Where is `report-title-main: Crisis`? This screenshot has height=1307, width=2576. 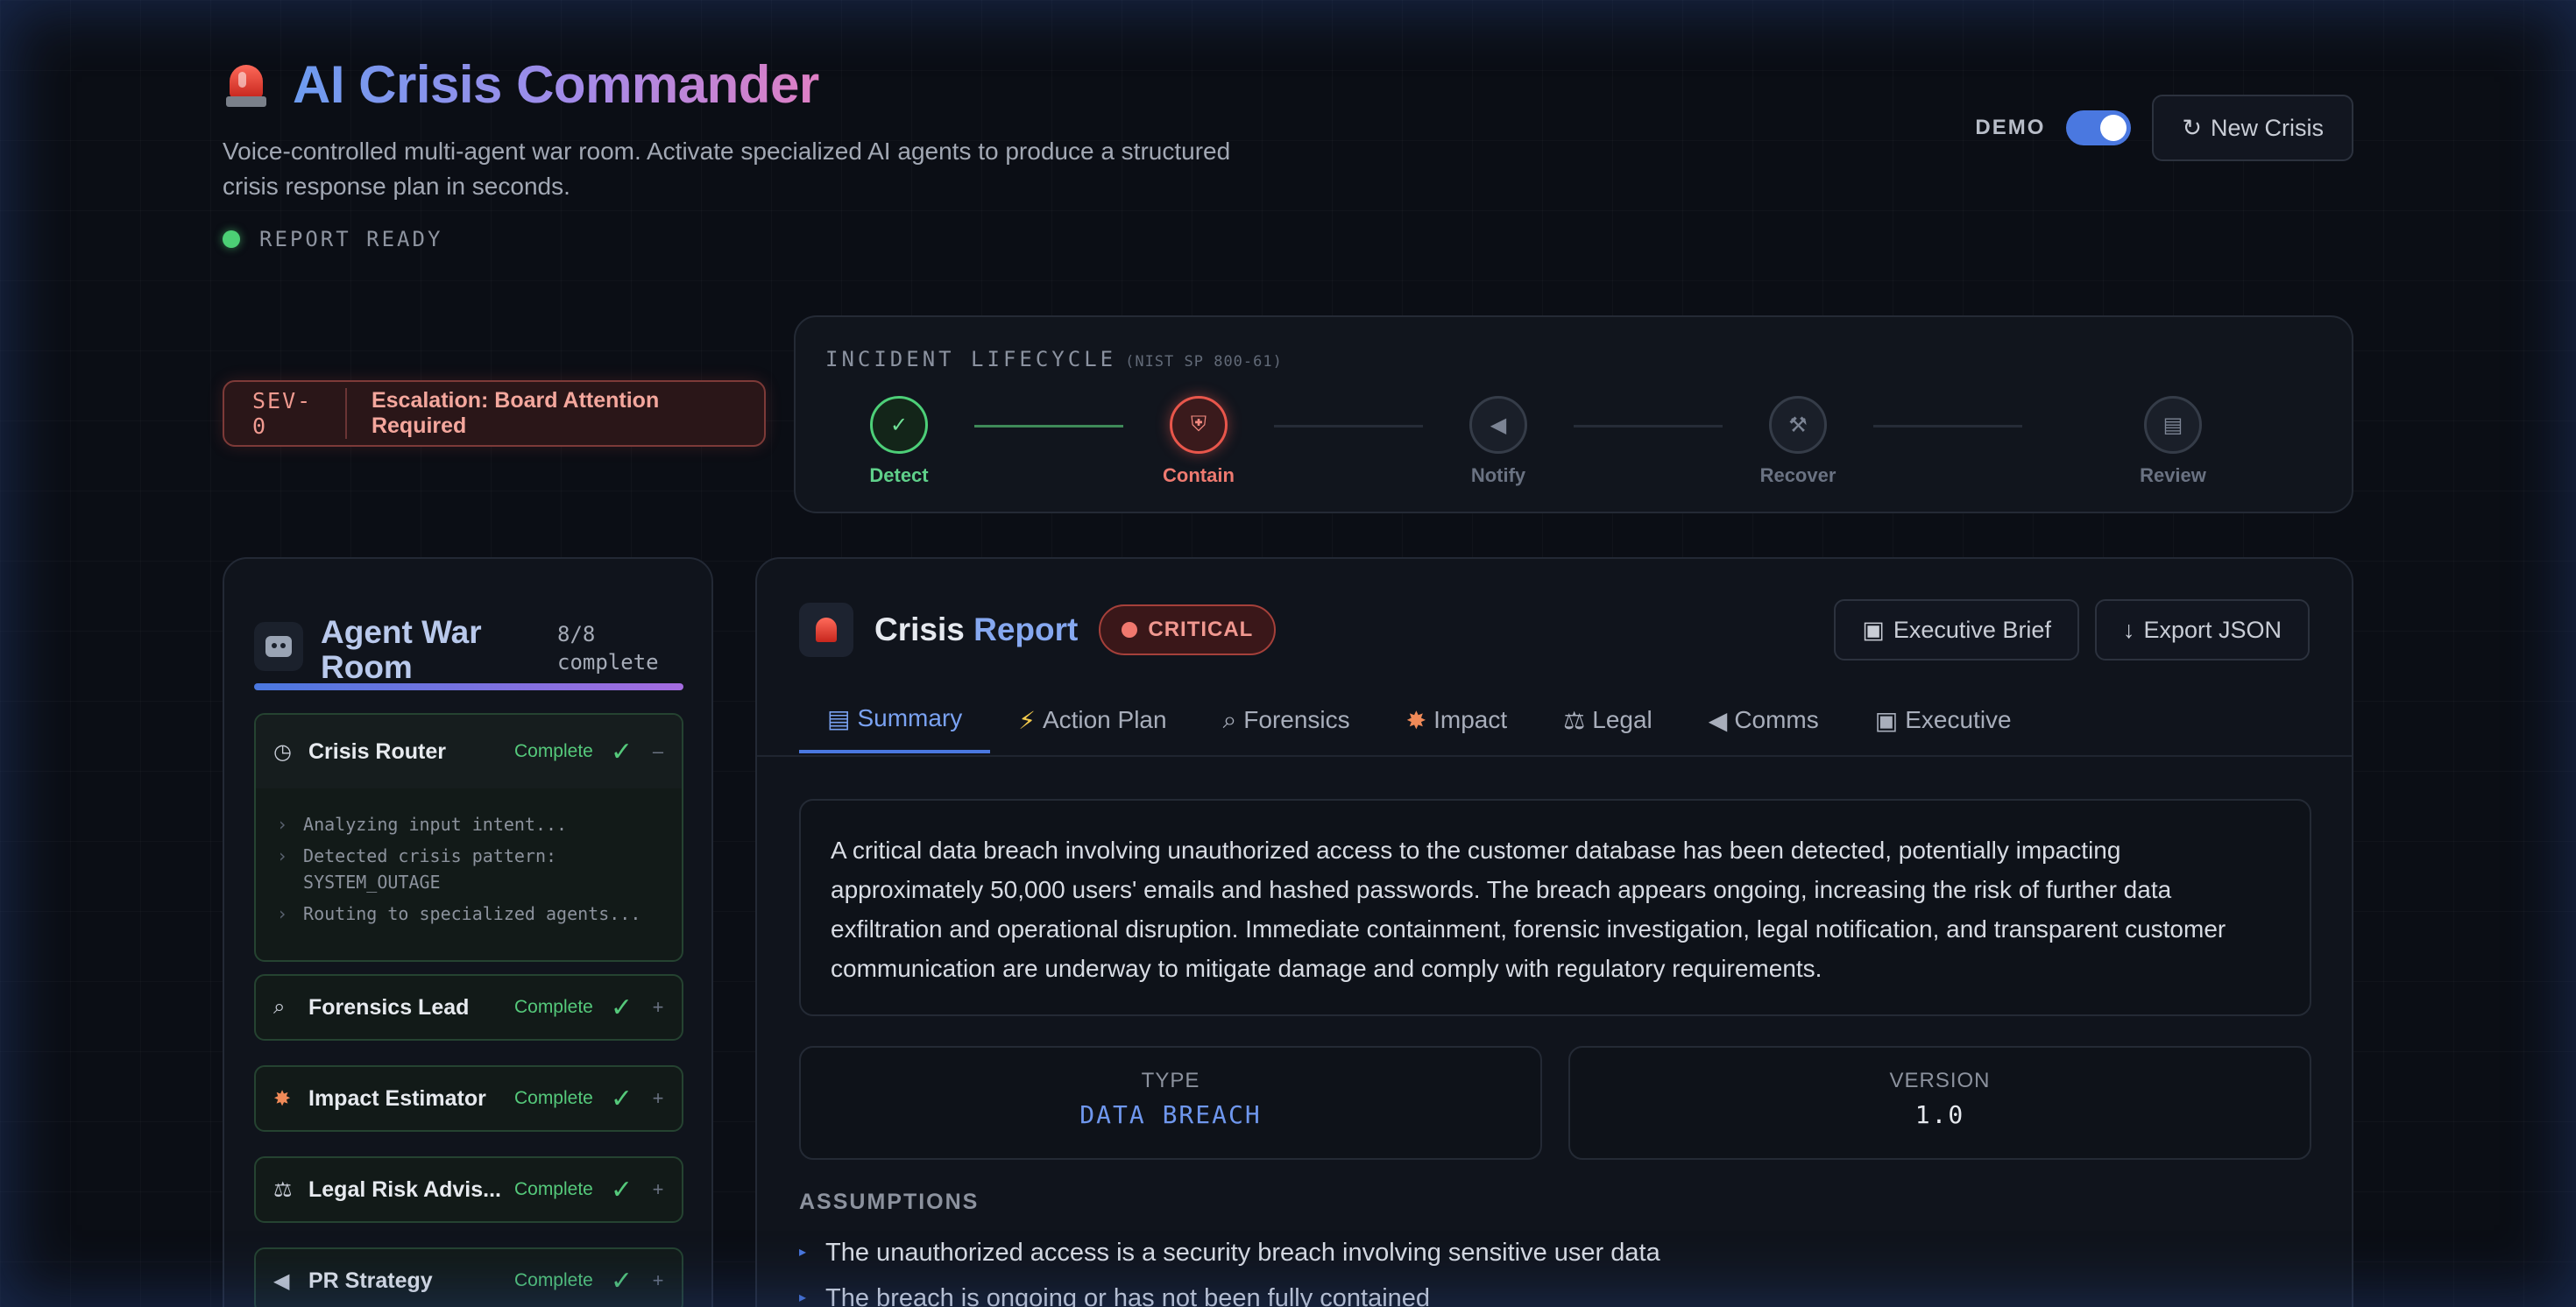 report-title-main: Crisis is located at coordinates (919, 629).